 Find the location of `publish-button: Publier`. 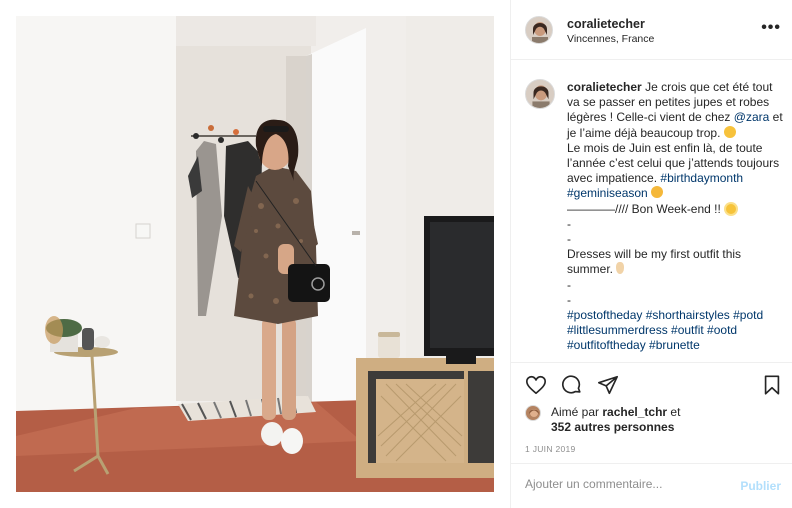

publish-button: Publier is located at coordinates (760, 486).